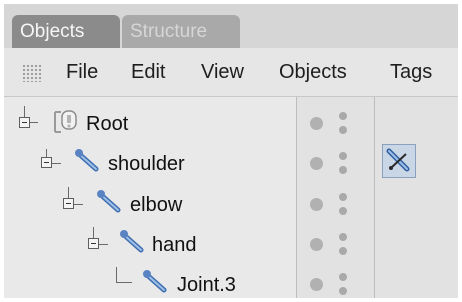 The width and height of the screenshot is (462, 302). Describe the element at coordinates (222, 72) in the screenshot. I see `menu-view: View` at that location.